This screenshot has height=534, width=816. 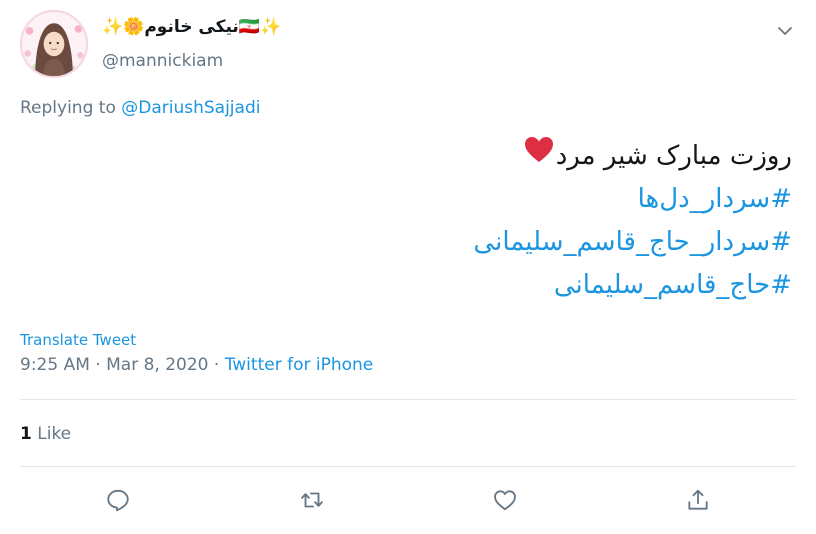 I want to click on like-button, so click(x=505, y=500).